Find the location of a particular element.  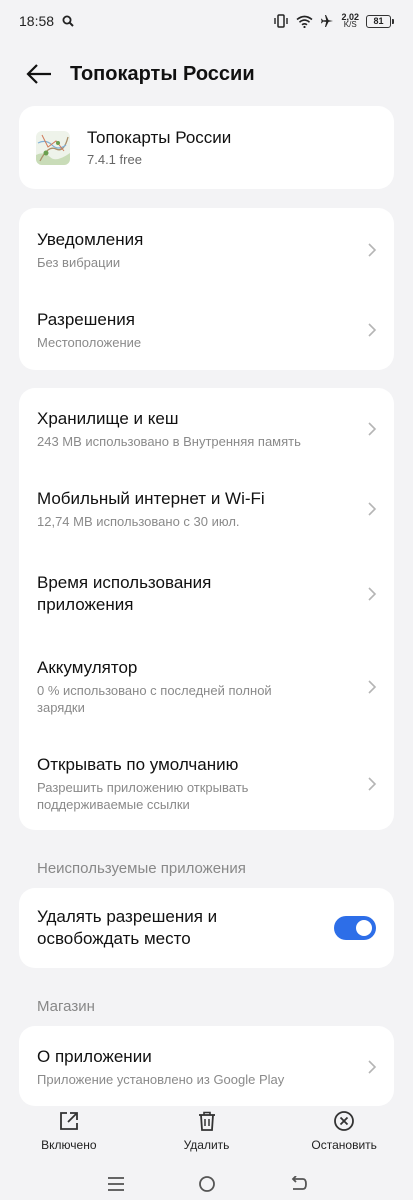

row-title: Время использования приложения is located at coordinates (124, 593).